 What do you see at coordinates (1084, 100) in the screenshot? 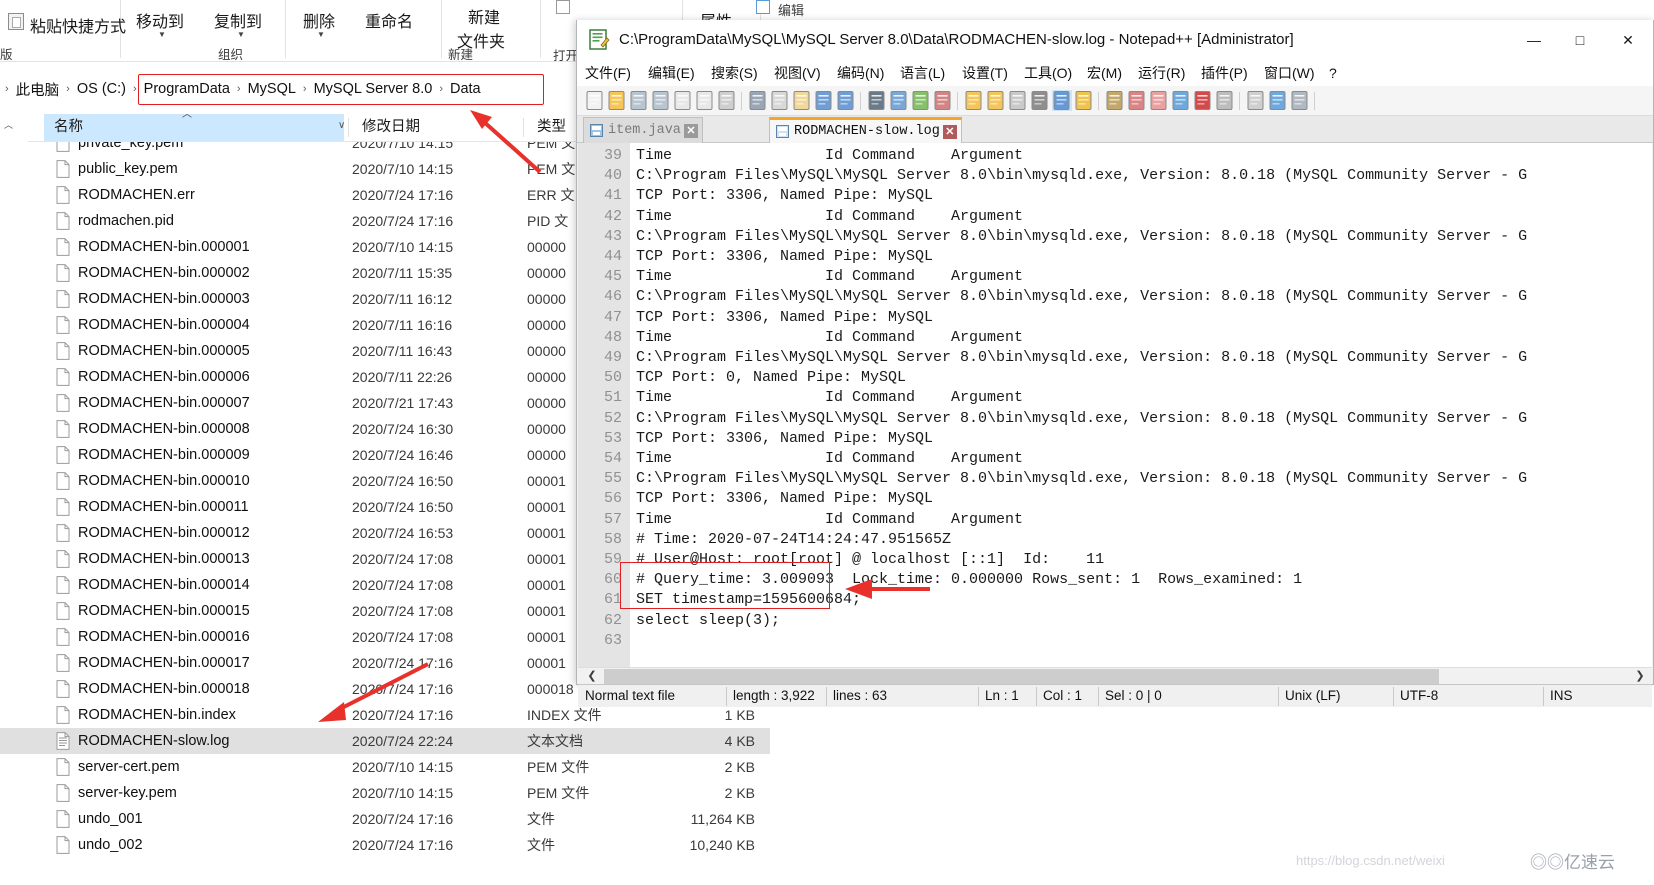
I see `user-language-icon` at bounding box center [1084, 100].